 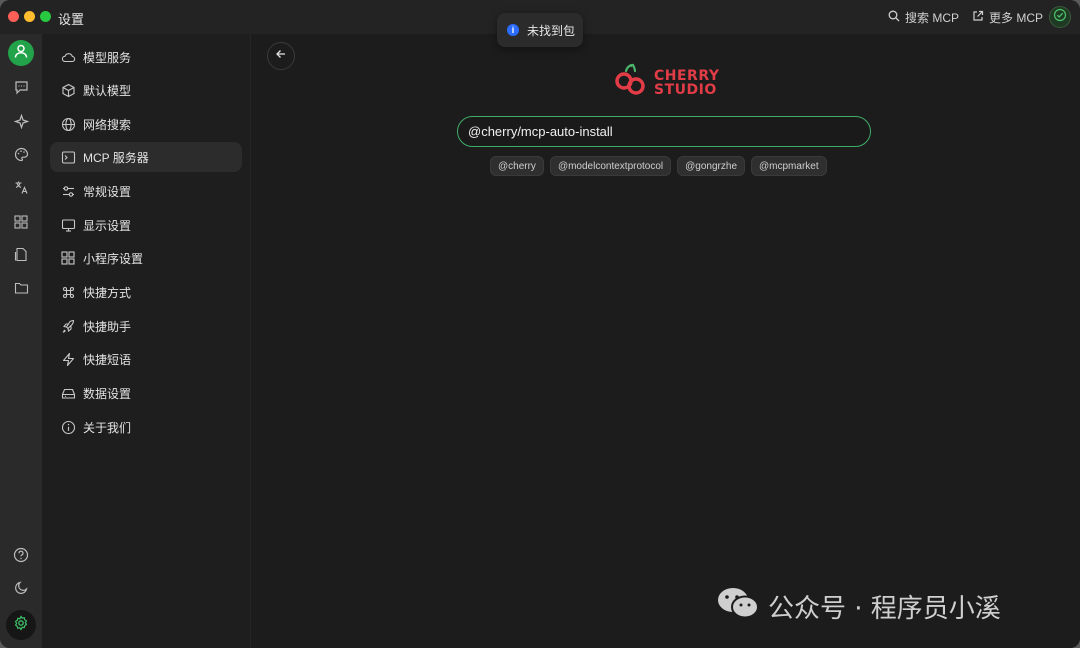 What do you see at coordinates (107, 191) in the screenshot?
I see `menu-item-label: 常规设置` at bounding box center [107, 191].